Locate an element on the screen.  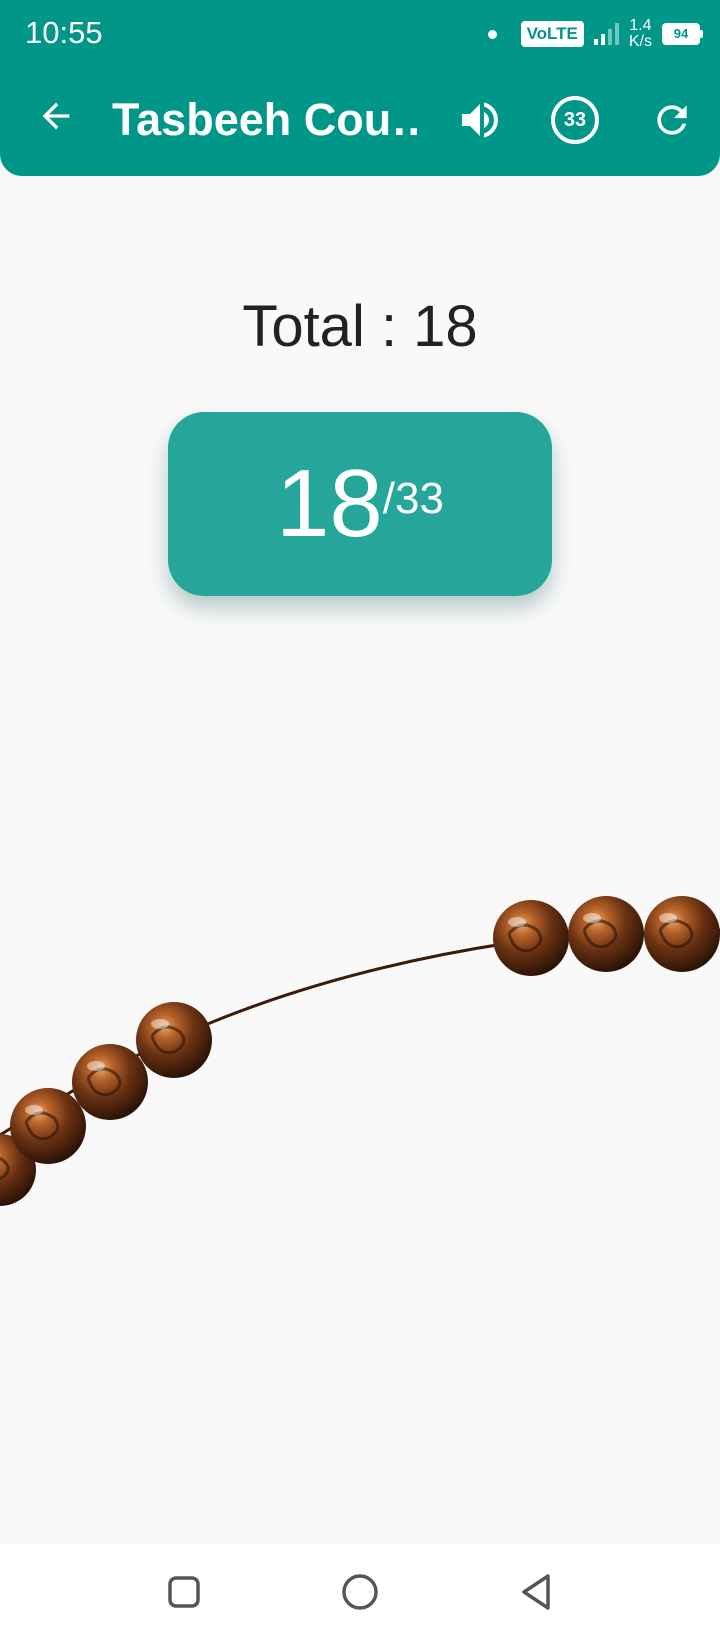
system-nav-bar is located at coordinates (360, 1592).